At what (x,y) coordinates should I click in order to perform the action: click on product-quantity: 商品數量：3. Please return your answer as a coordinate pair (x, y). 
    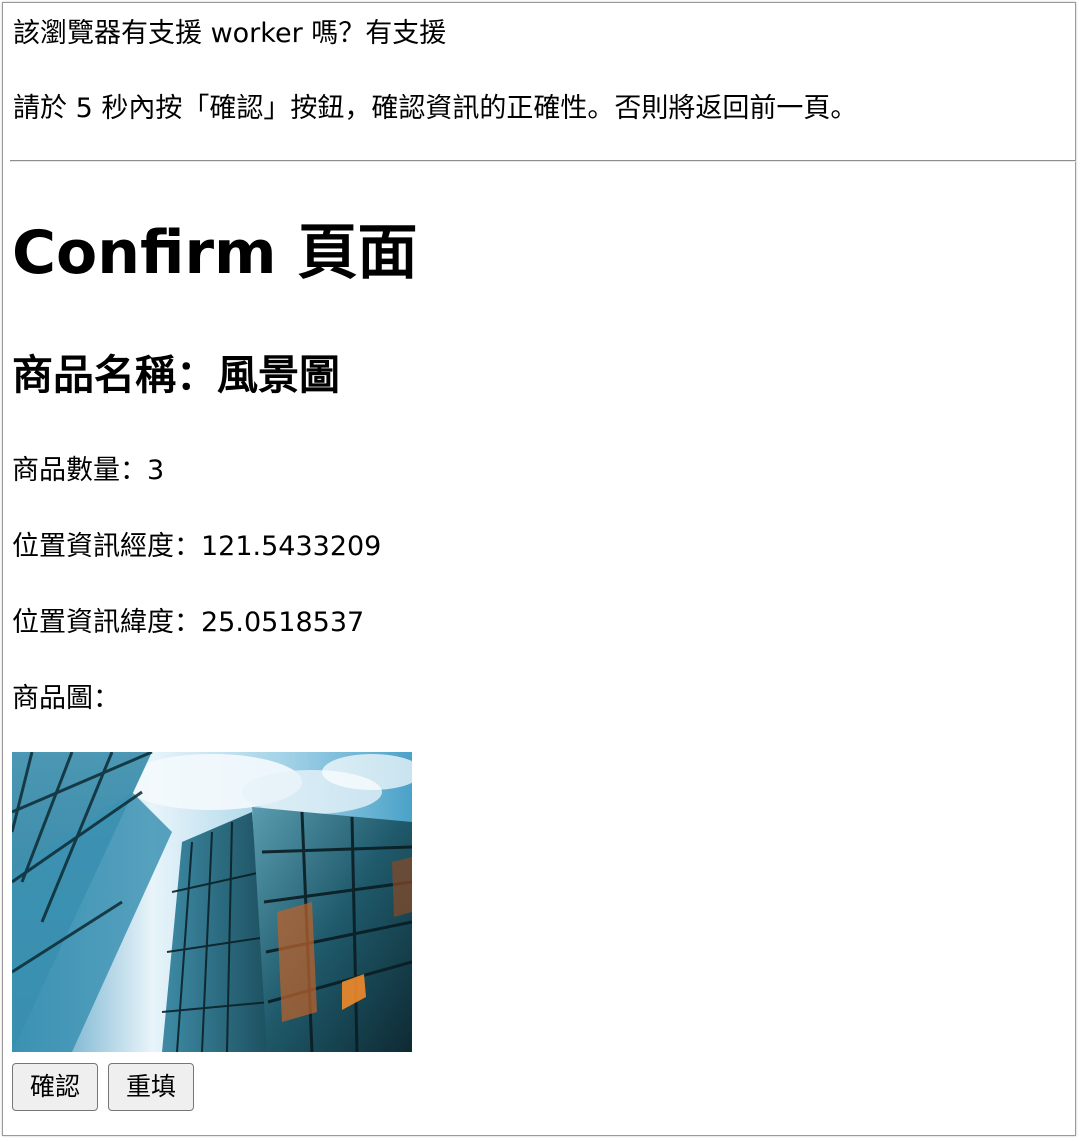
    Looking at the image, I should click on (88, 470).